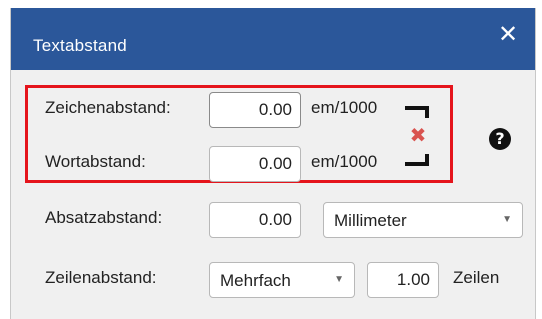  Describe the element at coordinates (80, 45) in the screenshot. I see `dialog-title: Textabstand` at that location.